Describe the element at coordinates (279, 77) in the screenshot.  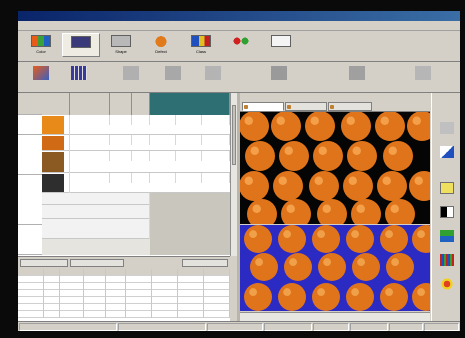
I see `toolbar-button-grade` at that location.